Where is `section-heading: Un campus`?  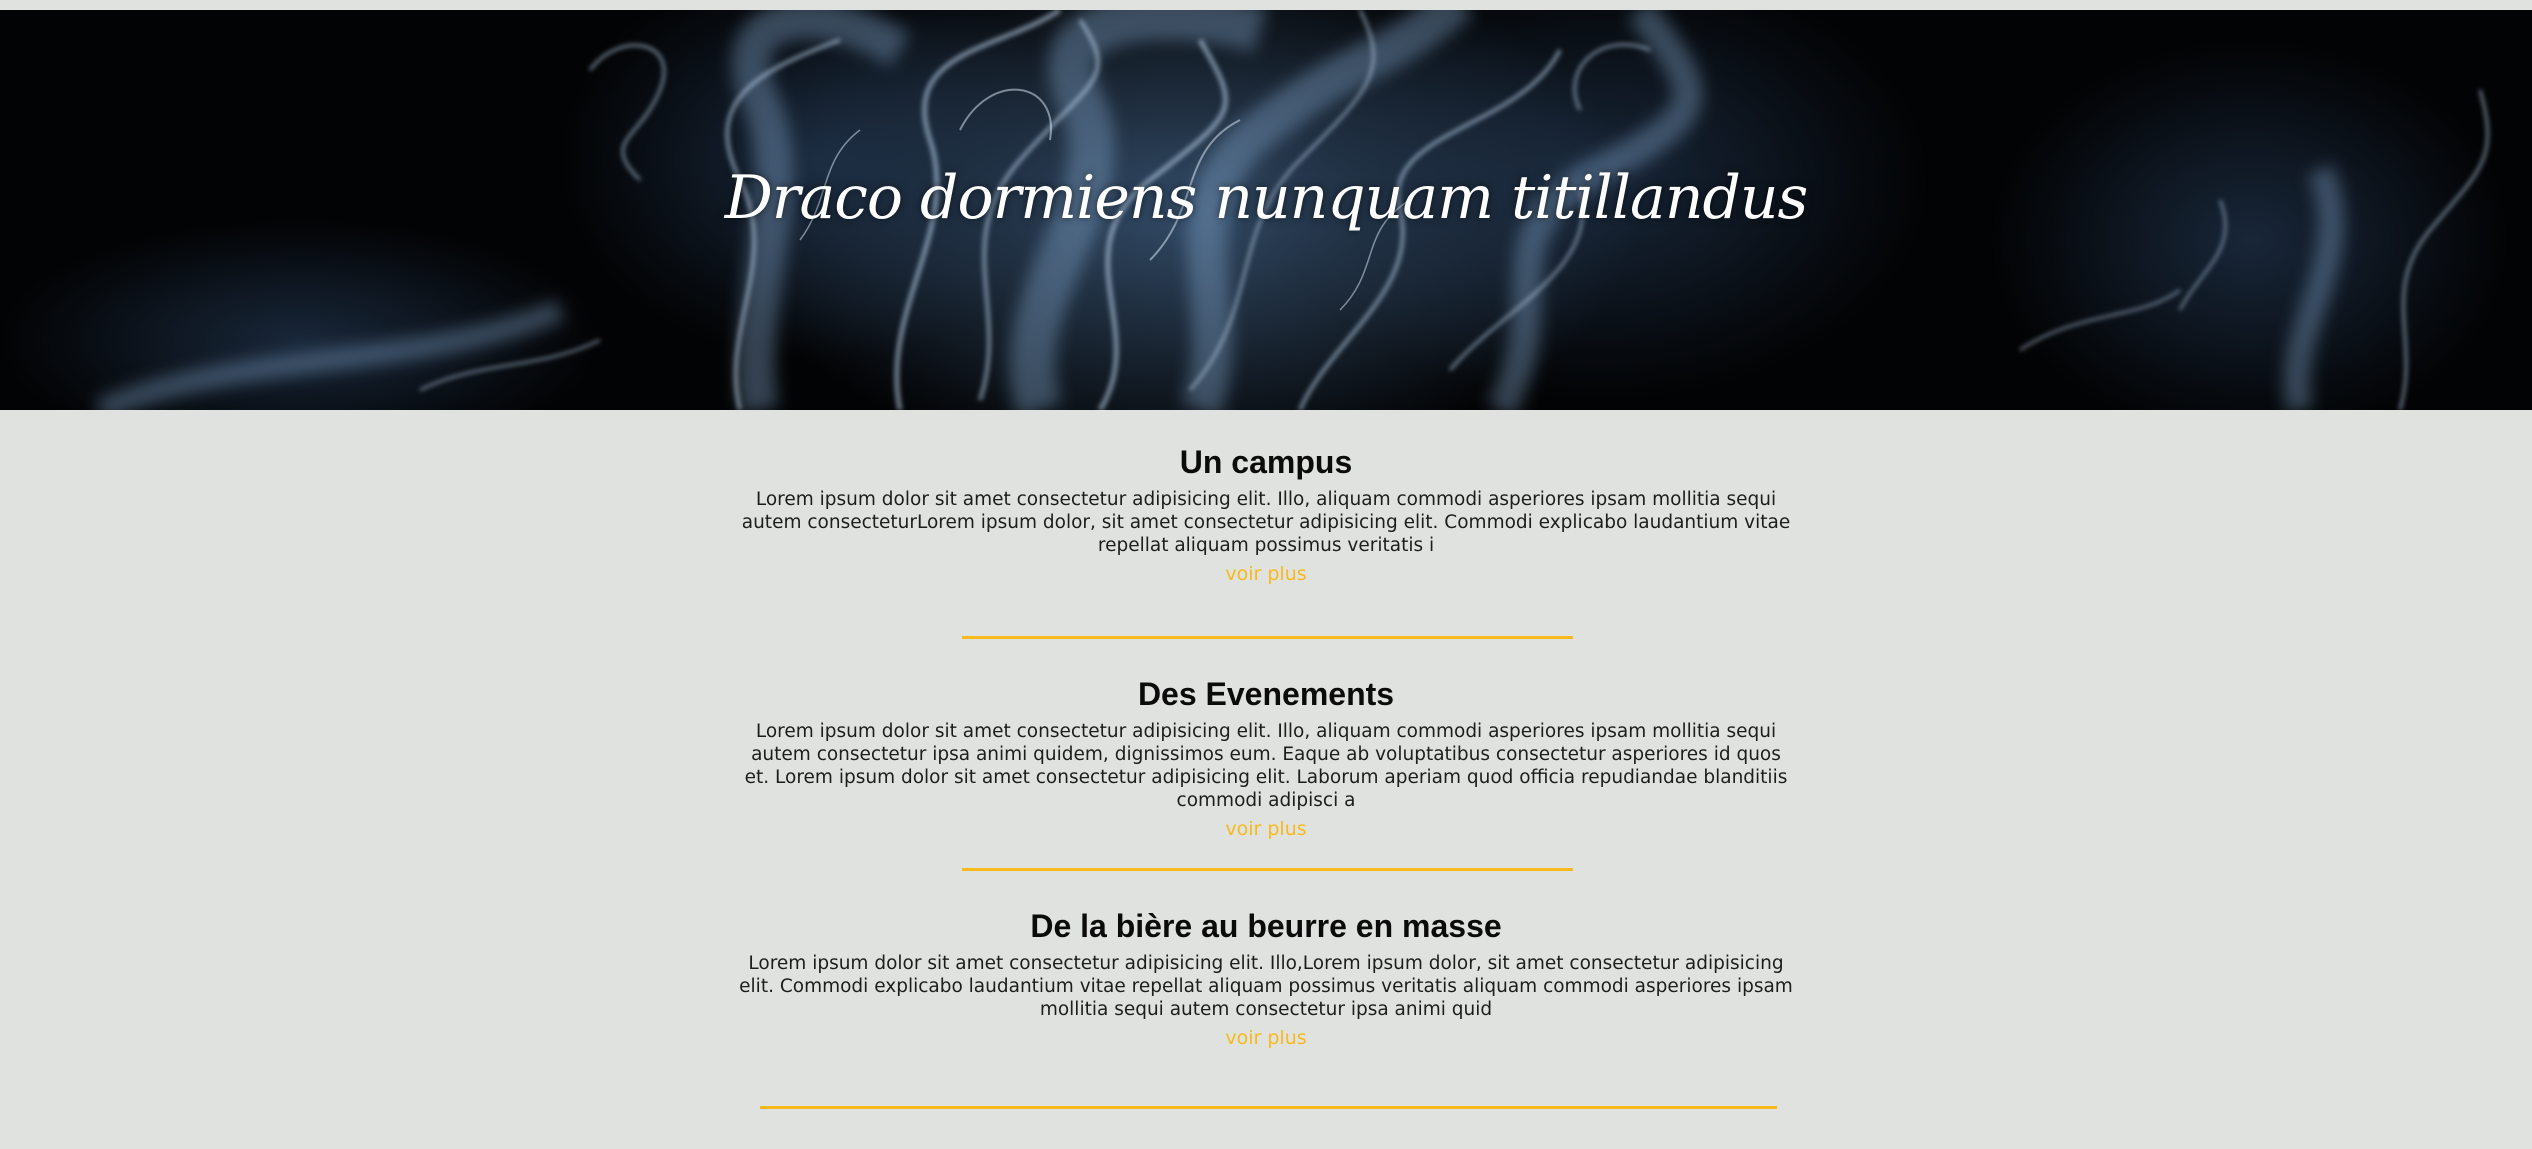 section-heading: Un campus is located at coordinates (1266, 462).